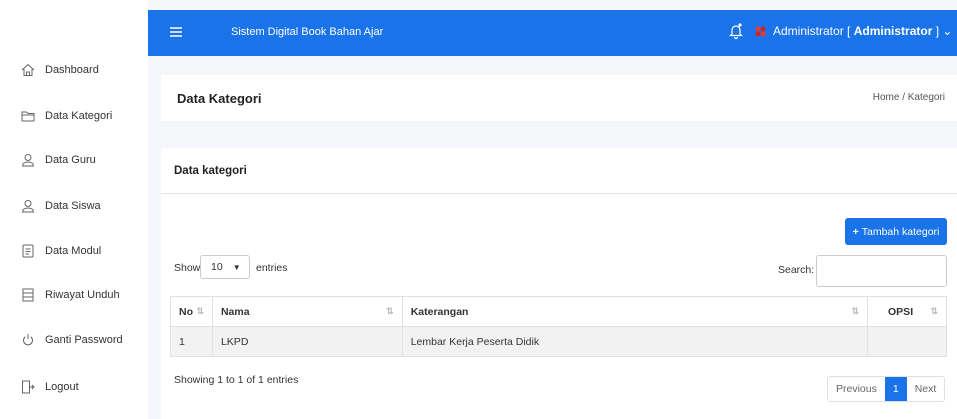  What do you see at coordinates (895, 389) in the screenshot?
I see `page-button-1: 1` at bounding box center [895, 389].